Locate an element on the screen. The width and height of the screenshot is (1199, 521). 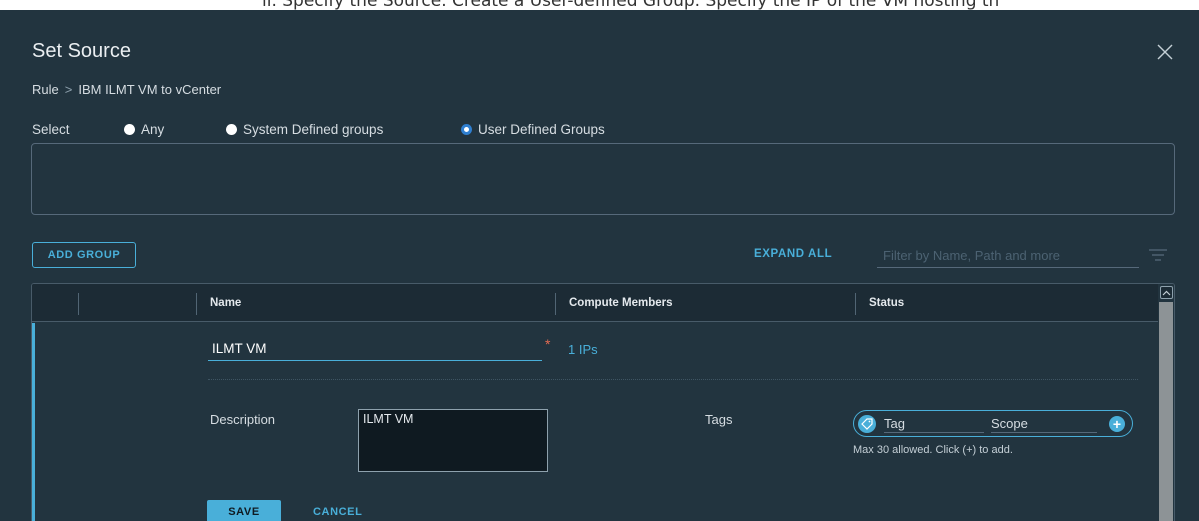
tags-help-text: Max 30 allowed. Click (+) to add. is located at coordinates (933, 450).